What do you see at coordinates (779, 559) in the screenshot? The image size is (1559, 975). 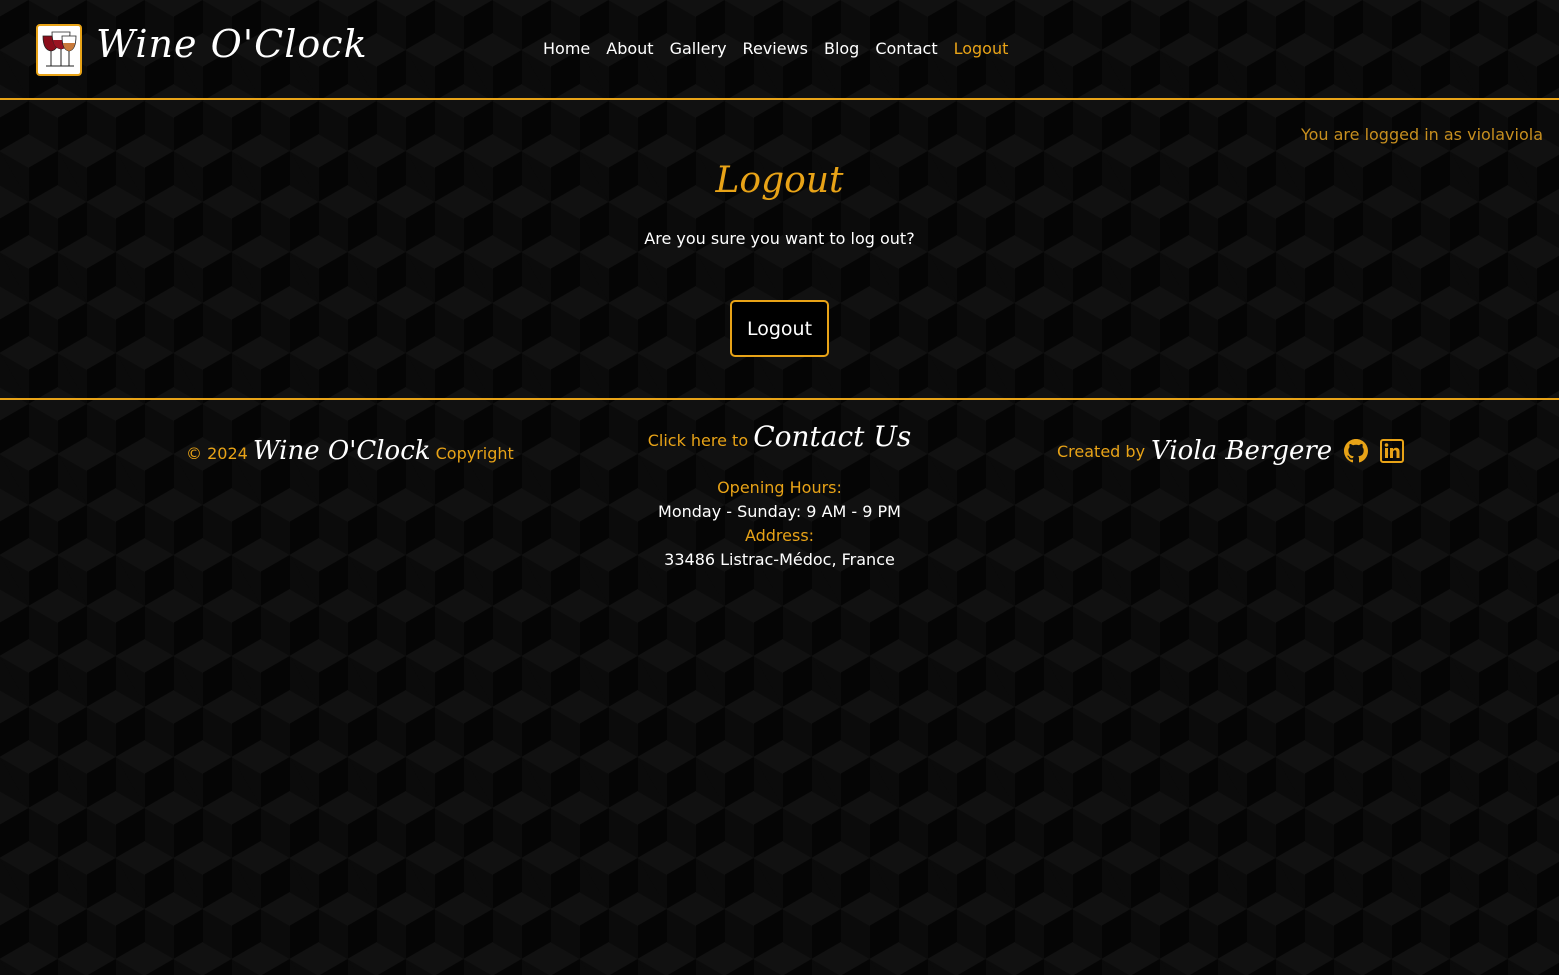 I see `address-value: 33486 Listrac-Médoc, France` at bounding box center [779, 559].